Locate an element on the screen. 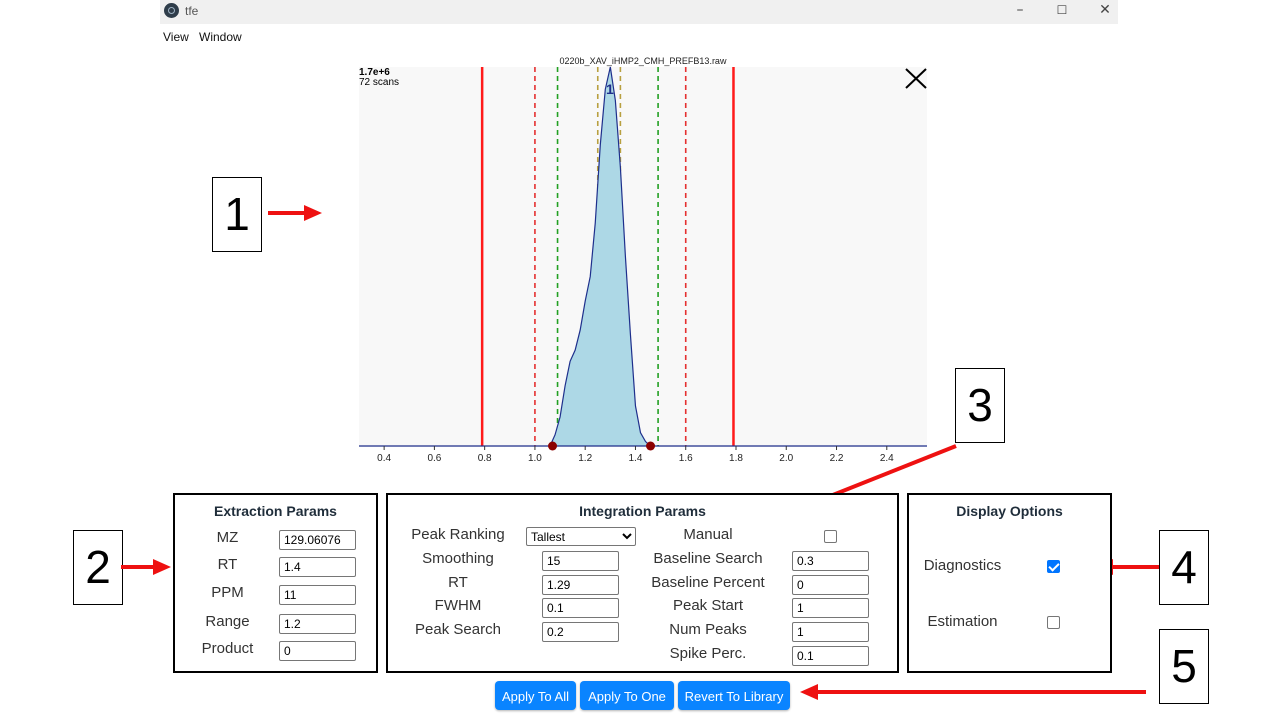 The width and height of the screenshot is (1280, 720). peak-ranking-select: Tallest is located at coordinates (581, 536).